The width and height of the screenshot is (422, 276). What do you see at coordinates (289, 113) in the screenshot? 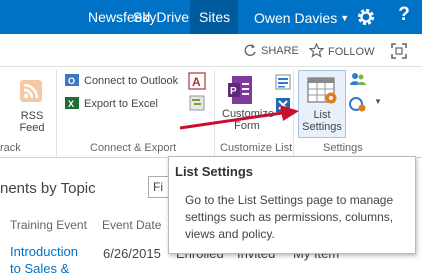
I see `arrow-head` at bounding box center [289, 113].